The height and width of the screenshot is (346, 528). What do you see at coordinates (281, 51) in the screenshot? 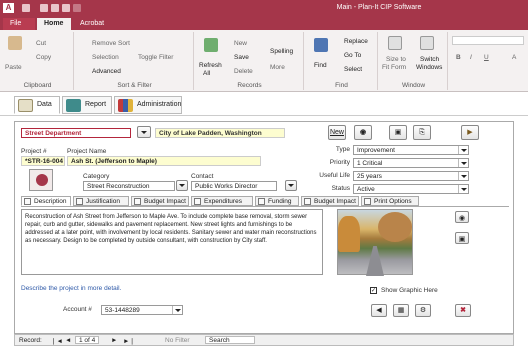
I see `spelling-button: Spelling` at bounding box center [281, 51].